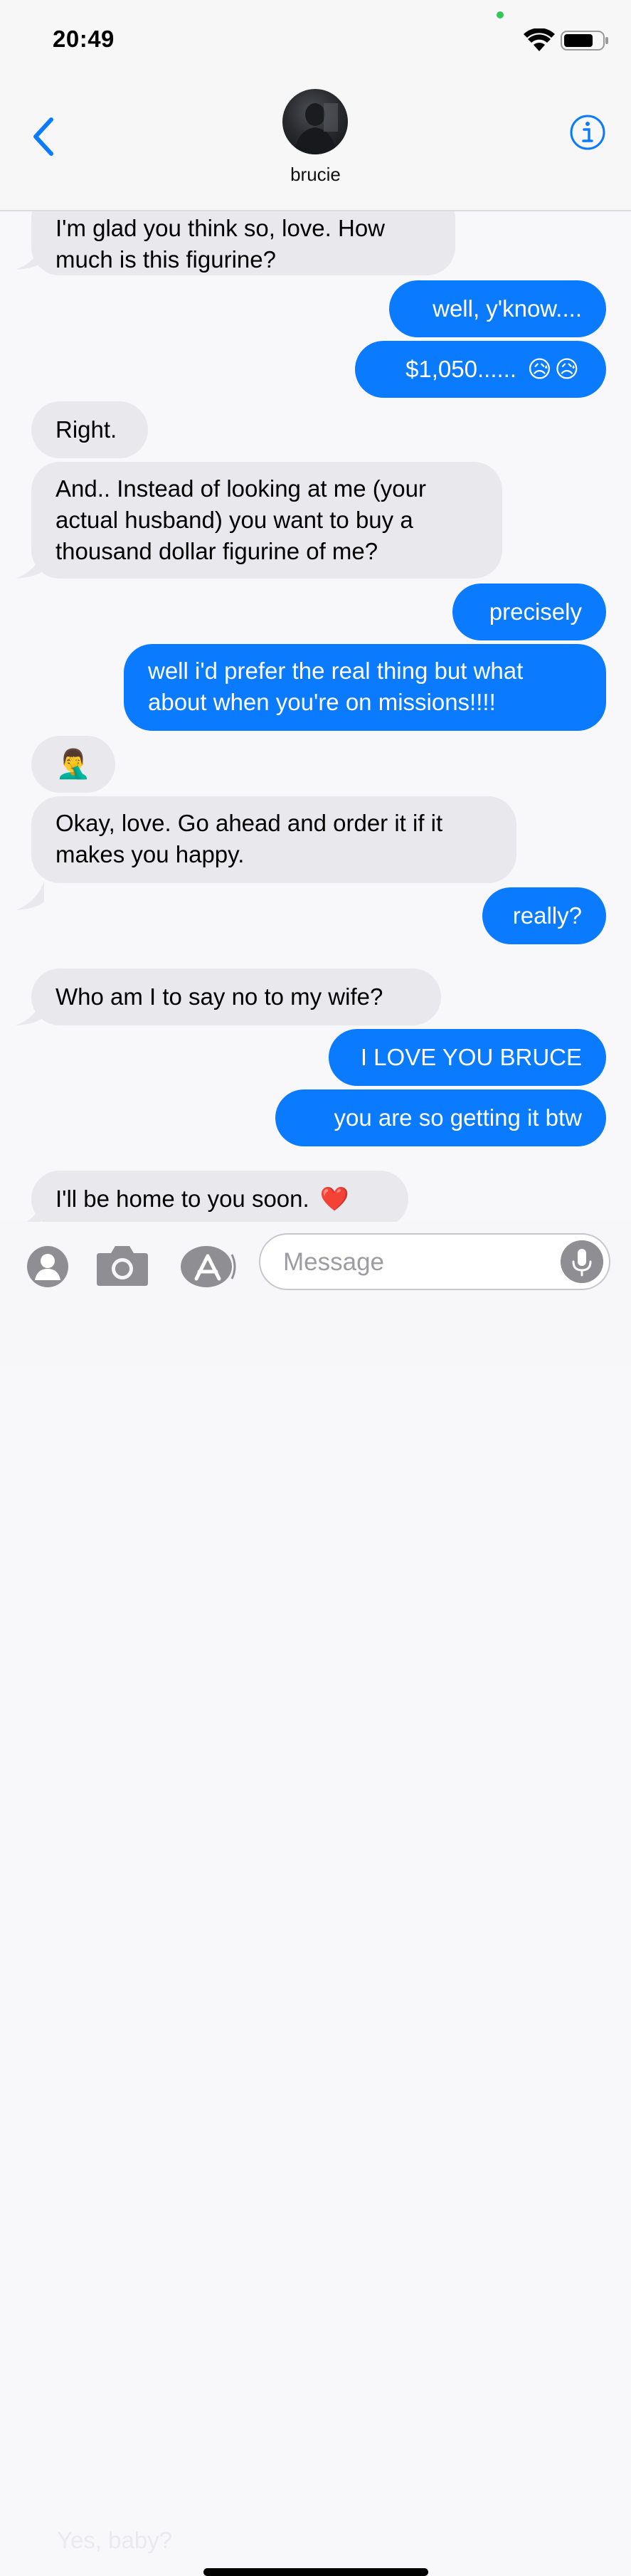 The width and height of the screenshot is (631, 2576). I want to click on back-chevron-icon, so click(44, 136).